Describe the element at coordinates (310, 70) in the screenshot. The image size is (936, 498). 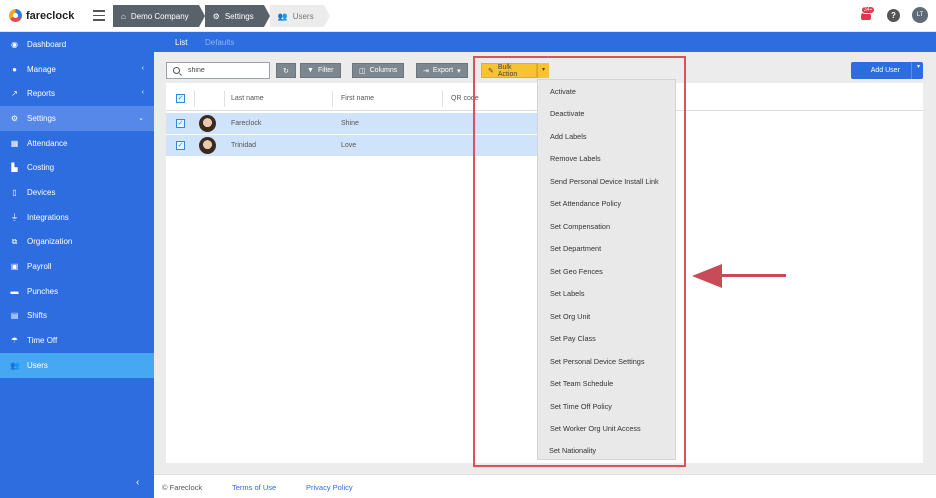
I see `filter-icon: ▼` at that location.